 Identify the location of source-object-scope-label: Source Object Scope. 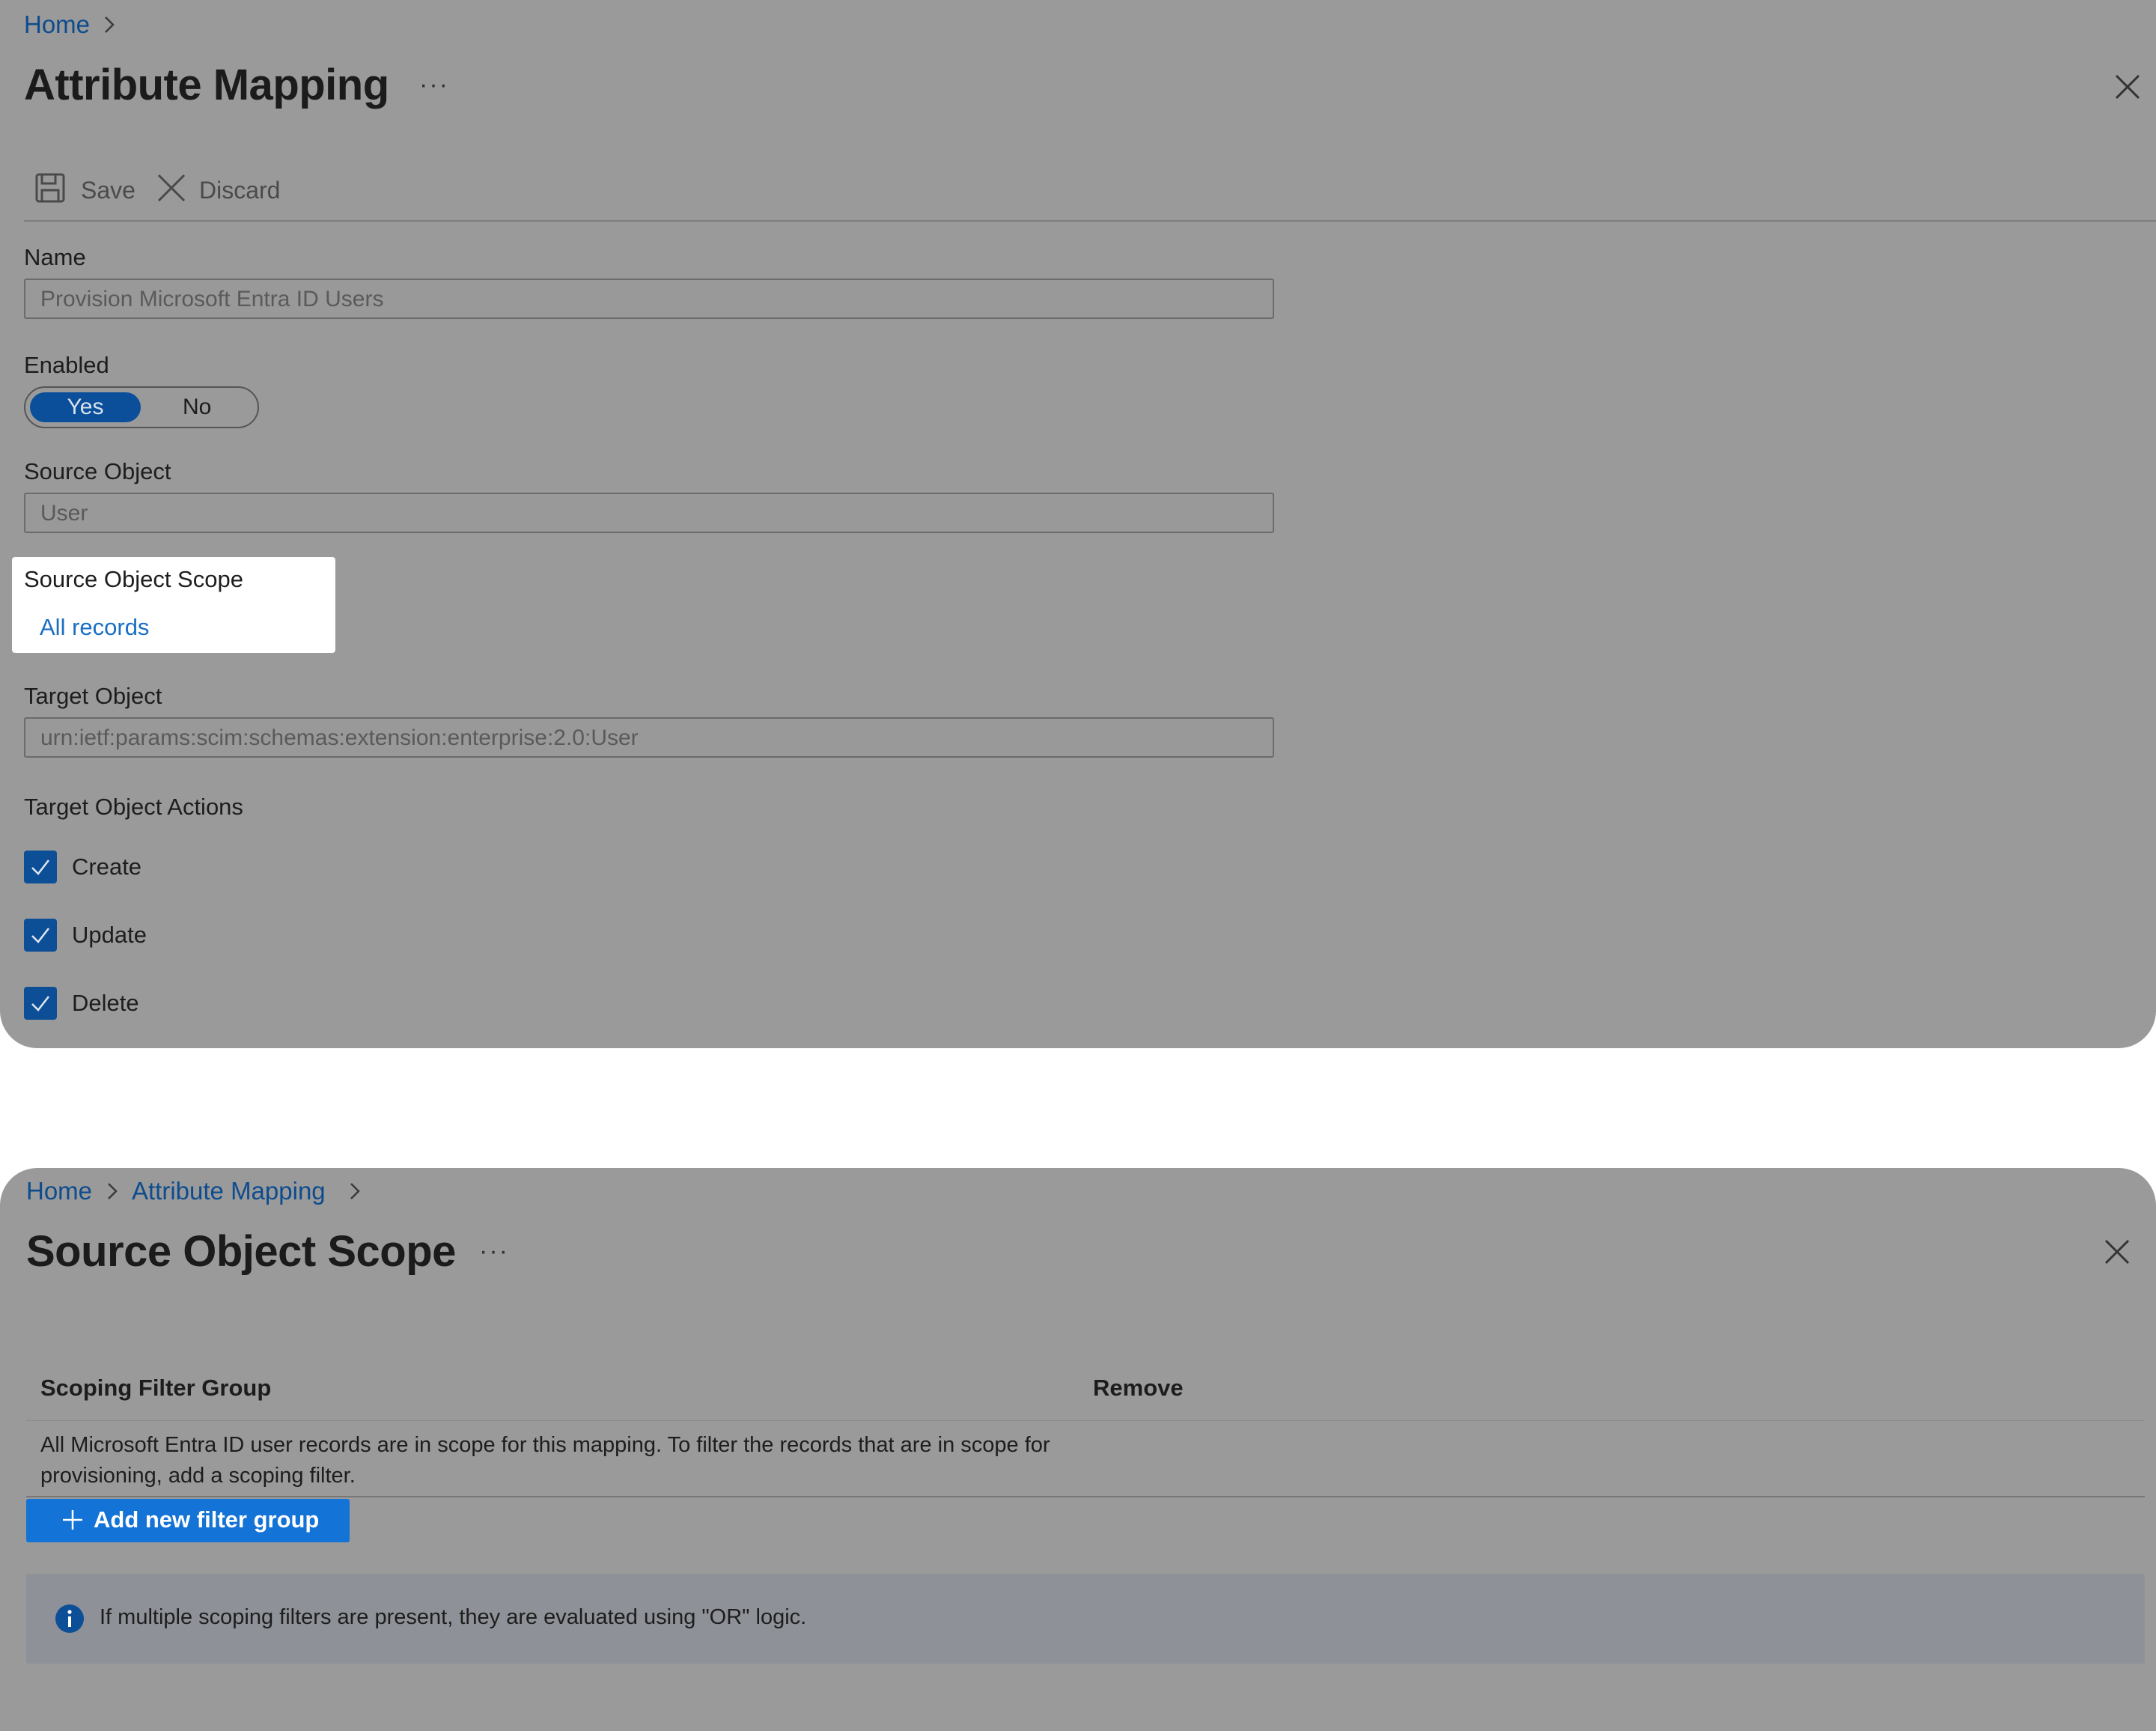
(133, 579).